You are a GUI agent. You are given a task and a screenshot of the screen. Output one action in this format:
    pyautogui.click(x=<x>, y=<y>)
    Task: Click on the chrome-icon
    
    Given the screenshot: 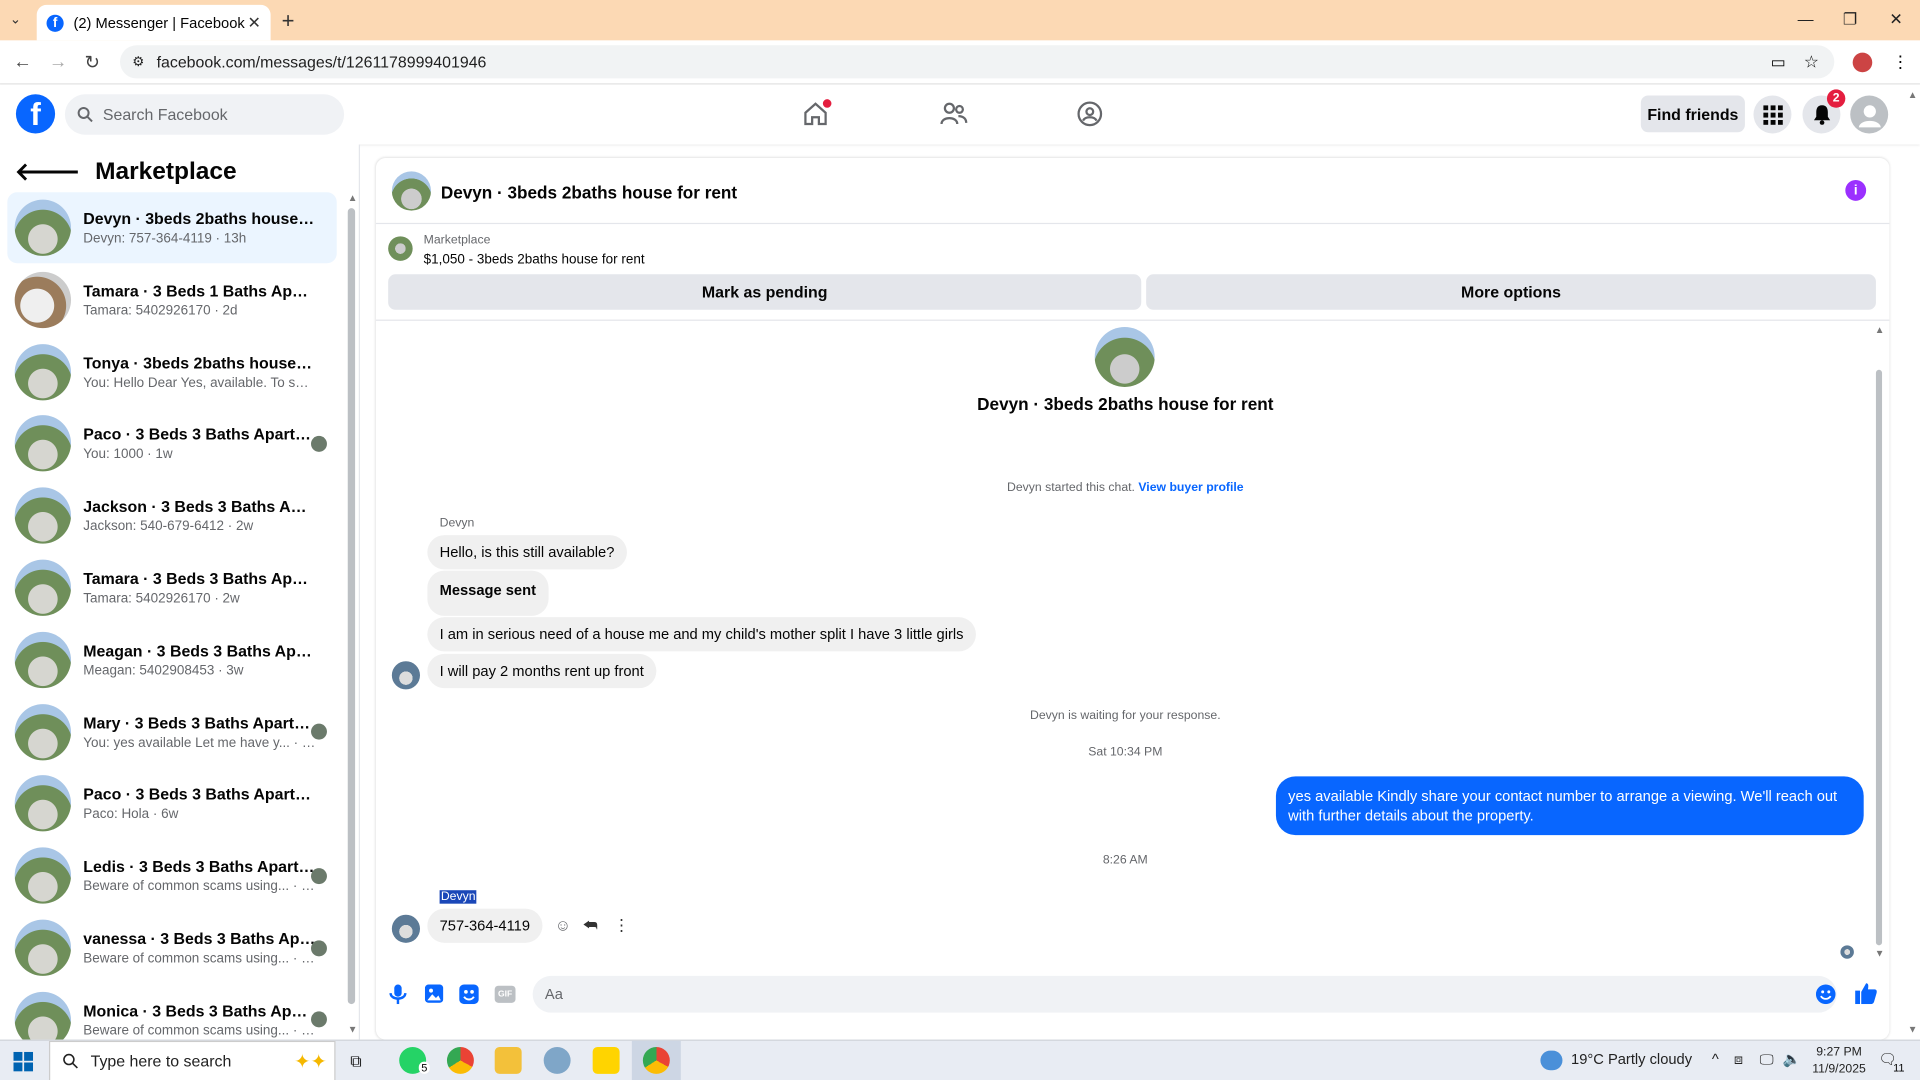 What is the action you would take?
    pyautogui.click(x=460, y=1060)
    